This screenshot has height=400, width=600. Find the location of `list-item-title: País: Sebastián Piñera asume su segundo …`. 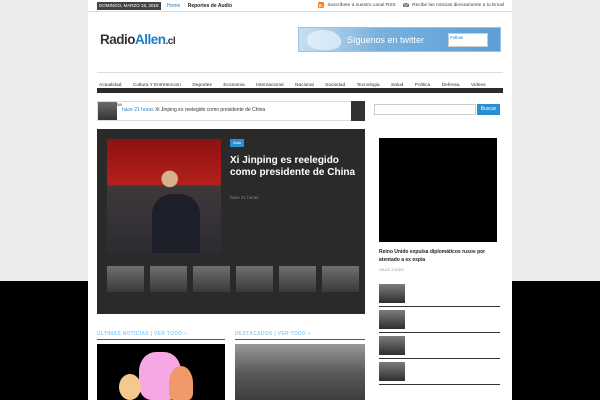

list-item-title: País: Sebastián Piñera asume su segundo … is located at coordinates (452, 290).